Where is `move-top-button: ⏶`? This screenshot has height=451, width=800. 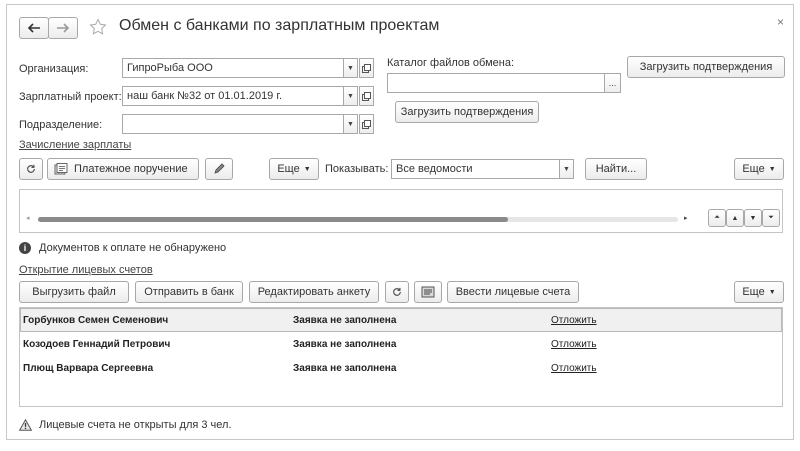
move-top-button: ⏶ is located at coordinates (717, 218).